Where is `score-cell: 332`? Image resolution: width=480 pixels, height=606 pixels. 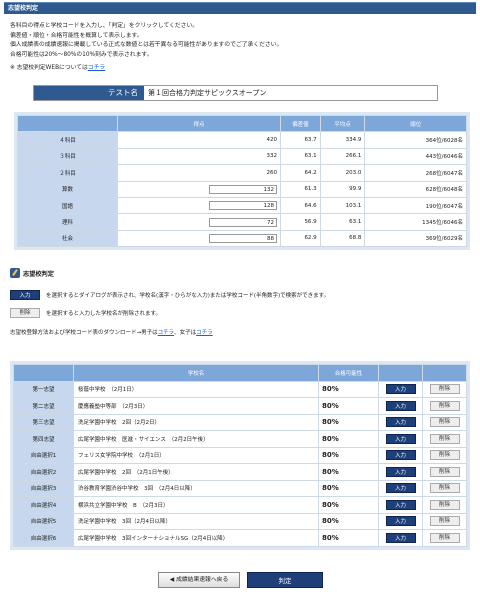
score-cell: 332 is located at coordinates (199, 156).